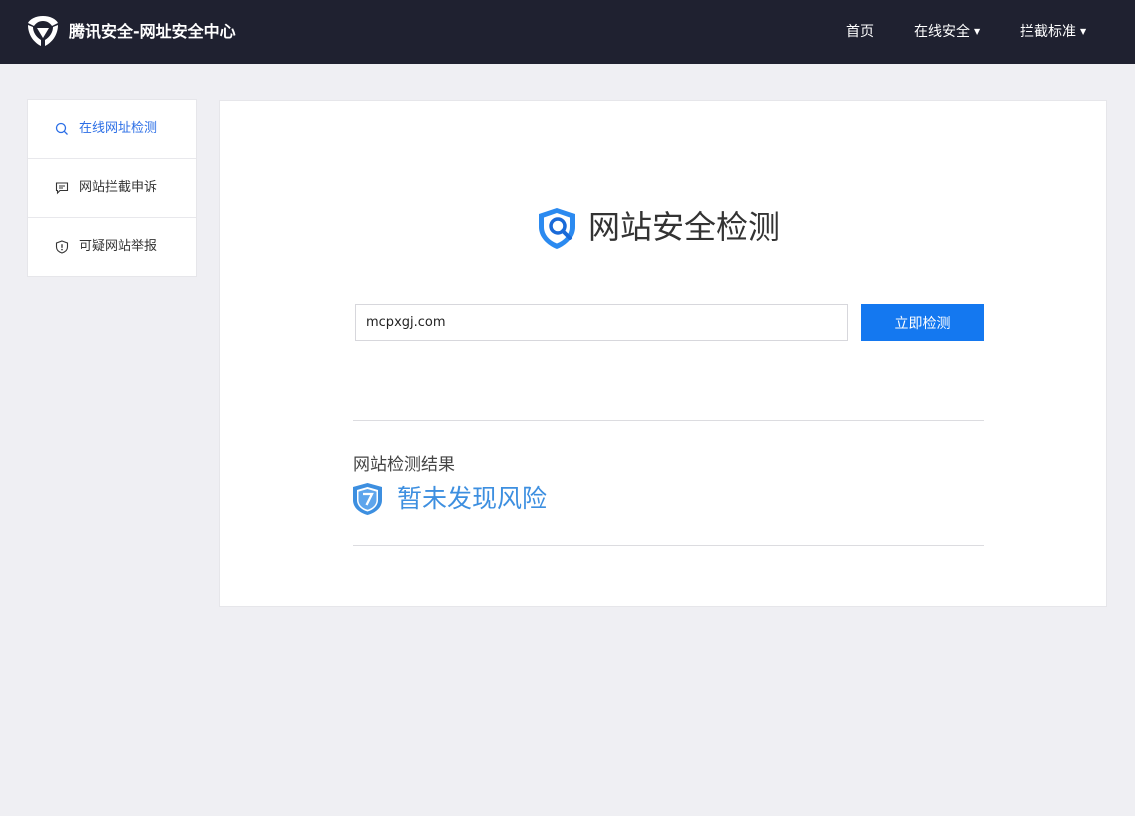 Image resolution: width=1135 pixels, height=816 pixels. What do you see at coordinates (601, 322) in the screenshot?
I see `url-input` at bounding box center [601, 322].